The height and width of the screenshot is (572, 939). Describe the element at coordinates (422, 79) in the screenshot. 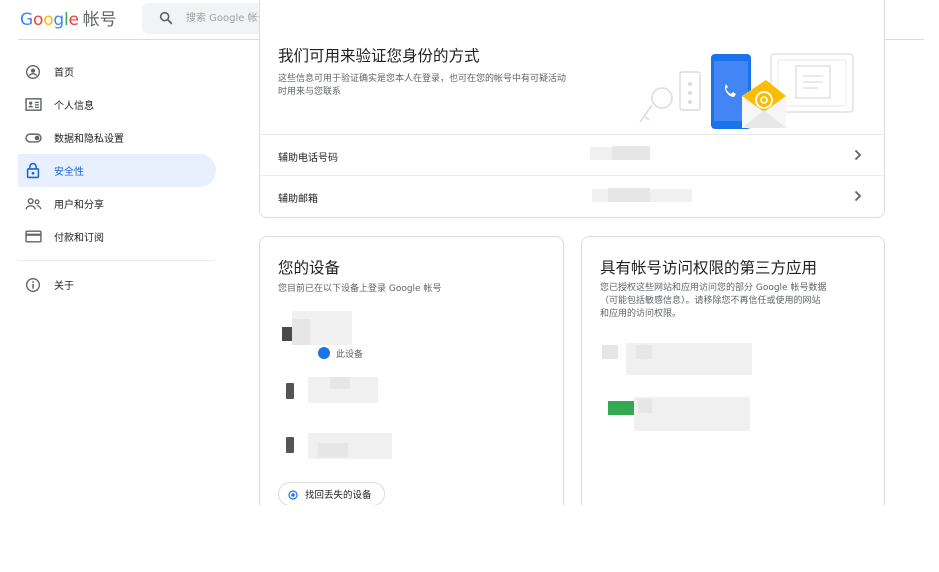

I see `verify-card-desc-line: 这些信息可用于验证确实是您本人在登录，也可在您的帐号中有可疑活动` at that location.